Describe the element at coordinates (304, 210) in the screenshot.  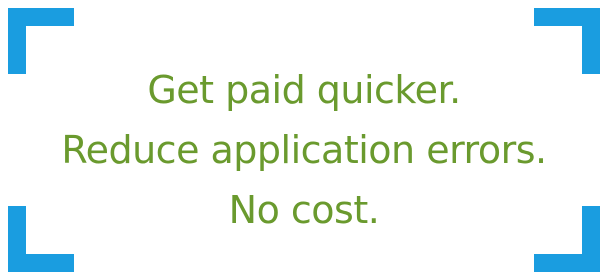
I see `promo-line-no-cost: No cost.` at that location.